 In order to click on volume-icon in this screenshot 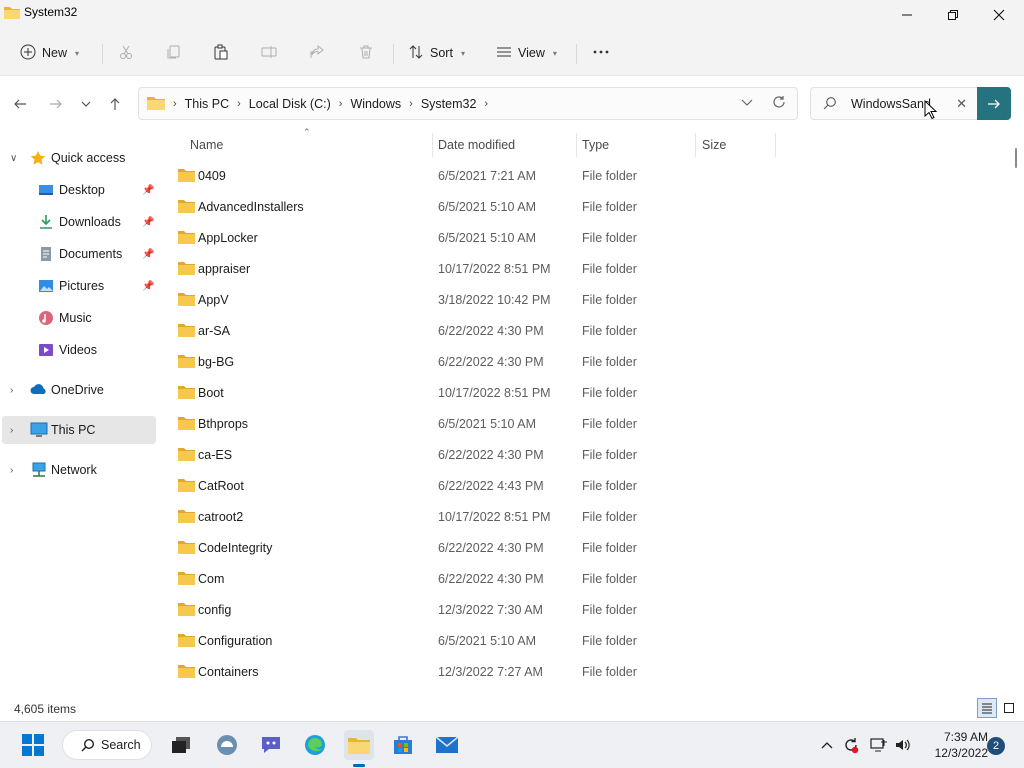, I will do `click(903, 745)`.